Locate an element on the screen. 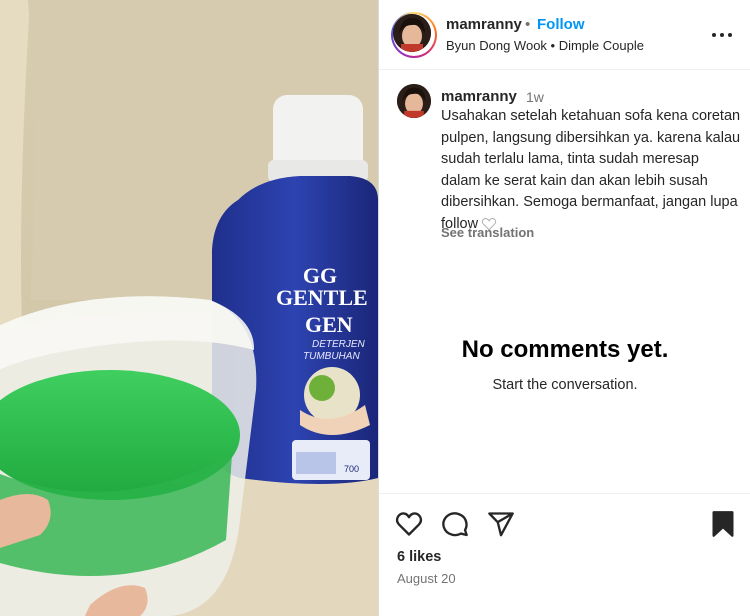  bookmark-icon is located at coordinates (723, 524).